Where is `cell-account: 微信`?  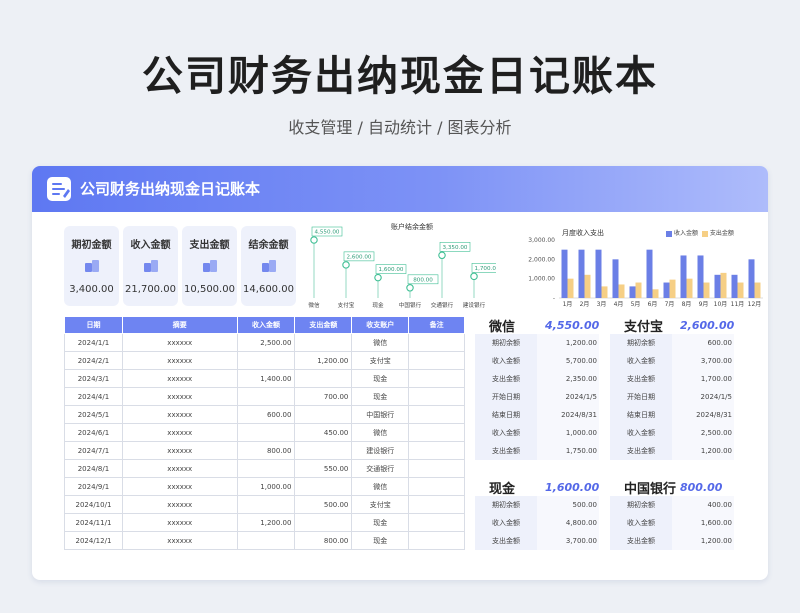 cell-account: 微信 is located at coordinates (380, 486).